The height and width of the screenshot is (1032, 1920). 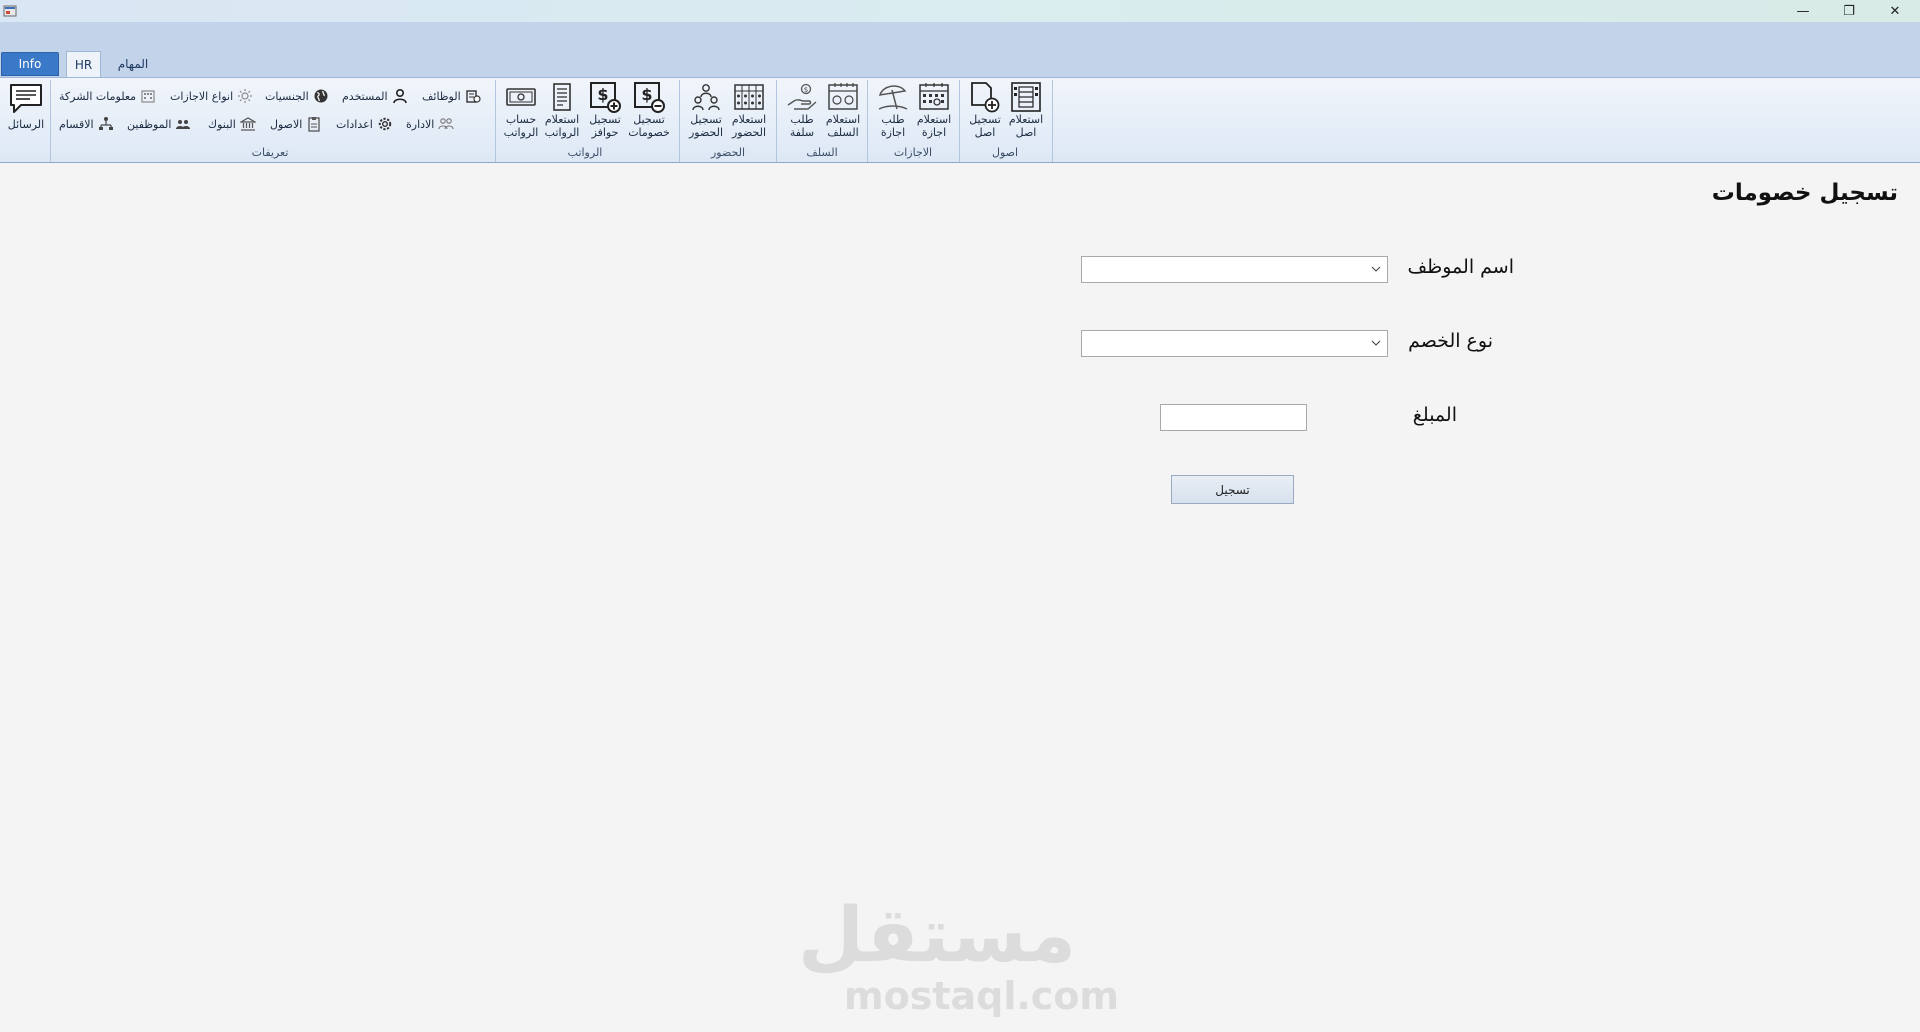 What do you see at coordinates (934, 112) in the screenshot?
I see `leave-inquiry-button: استعلام اجازة` at bounding box center [934, 112].